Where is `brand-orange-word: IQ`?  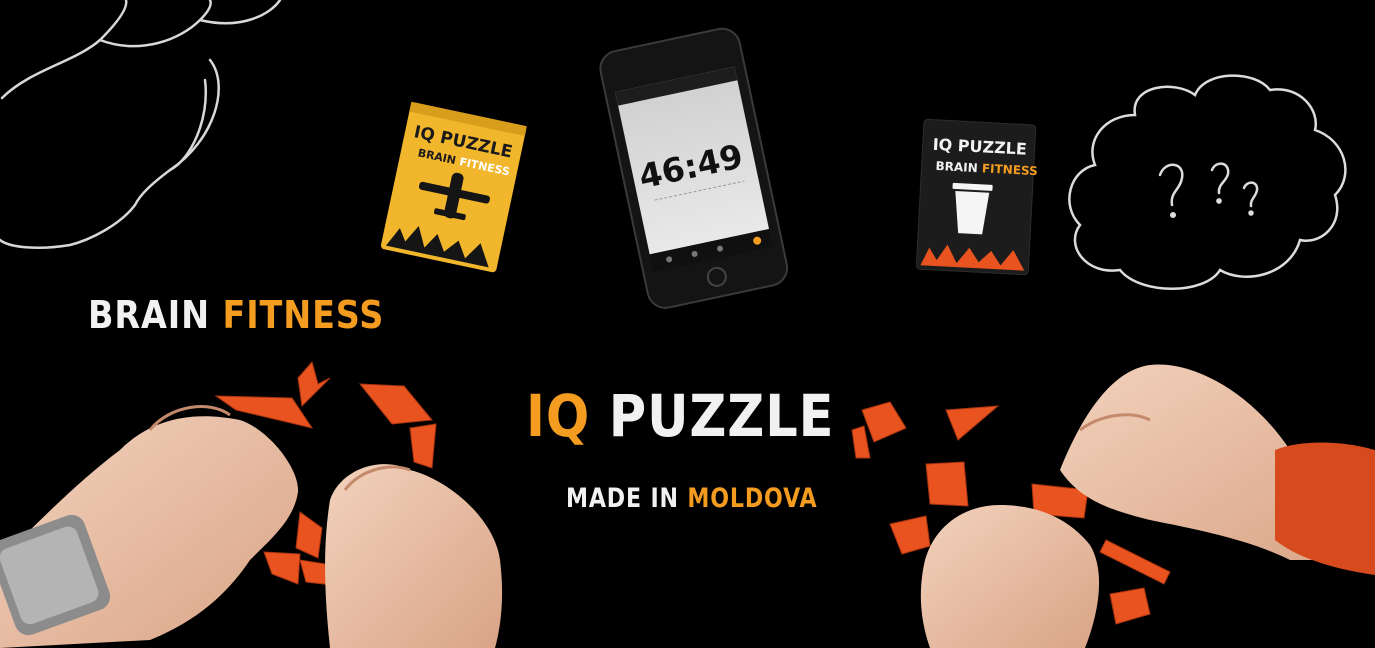
brand-orange-word: IQ is located at coordinates (558, 416).